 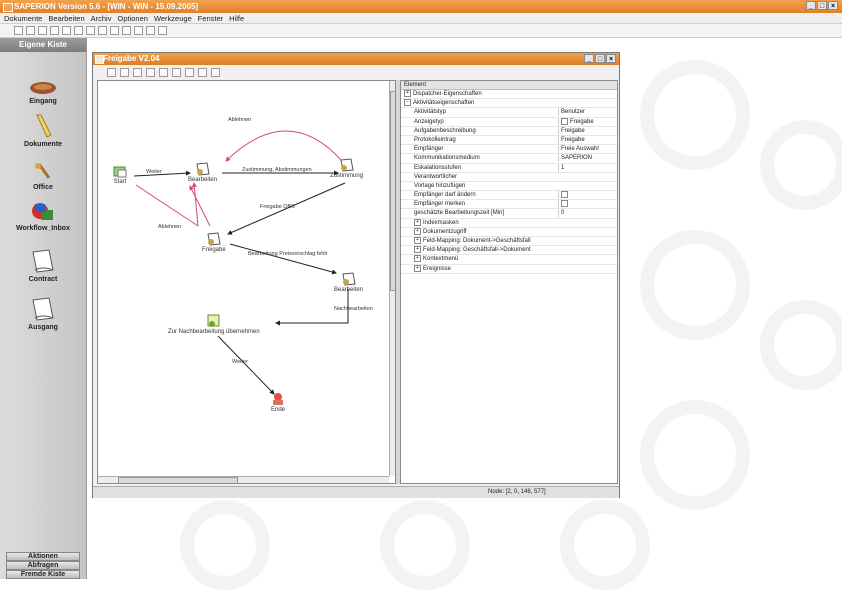 I want to click on properties-icon, so click(x=163, y=72).